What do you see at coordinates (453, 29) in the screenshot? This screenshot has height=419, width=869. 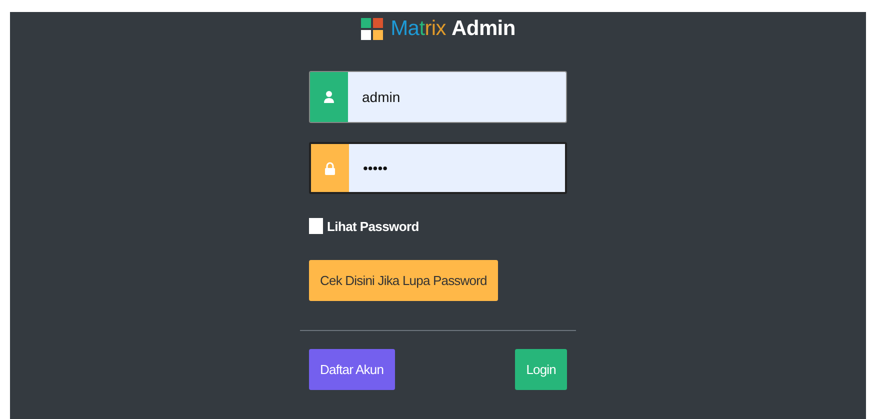 I see `app-title: Matrix Admin` at bounding box center [453, 29].